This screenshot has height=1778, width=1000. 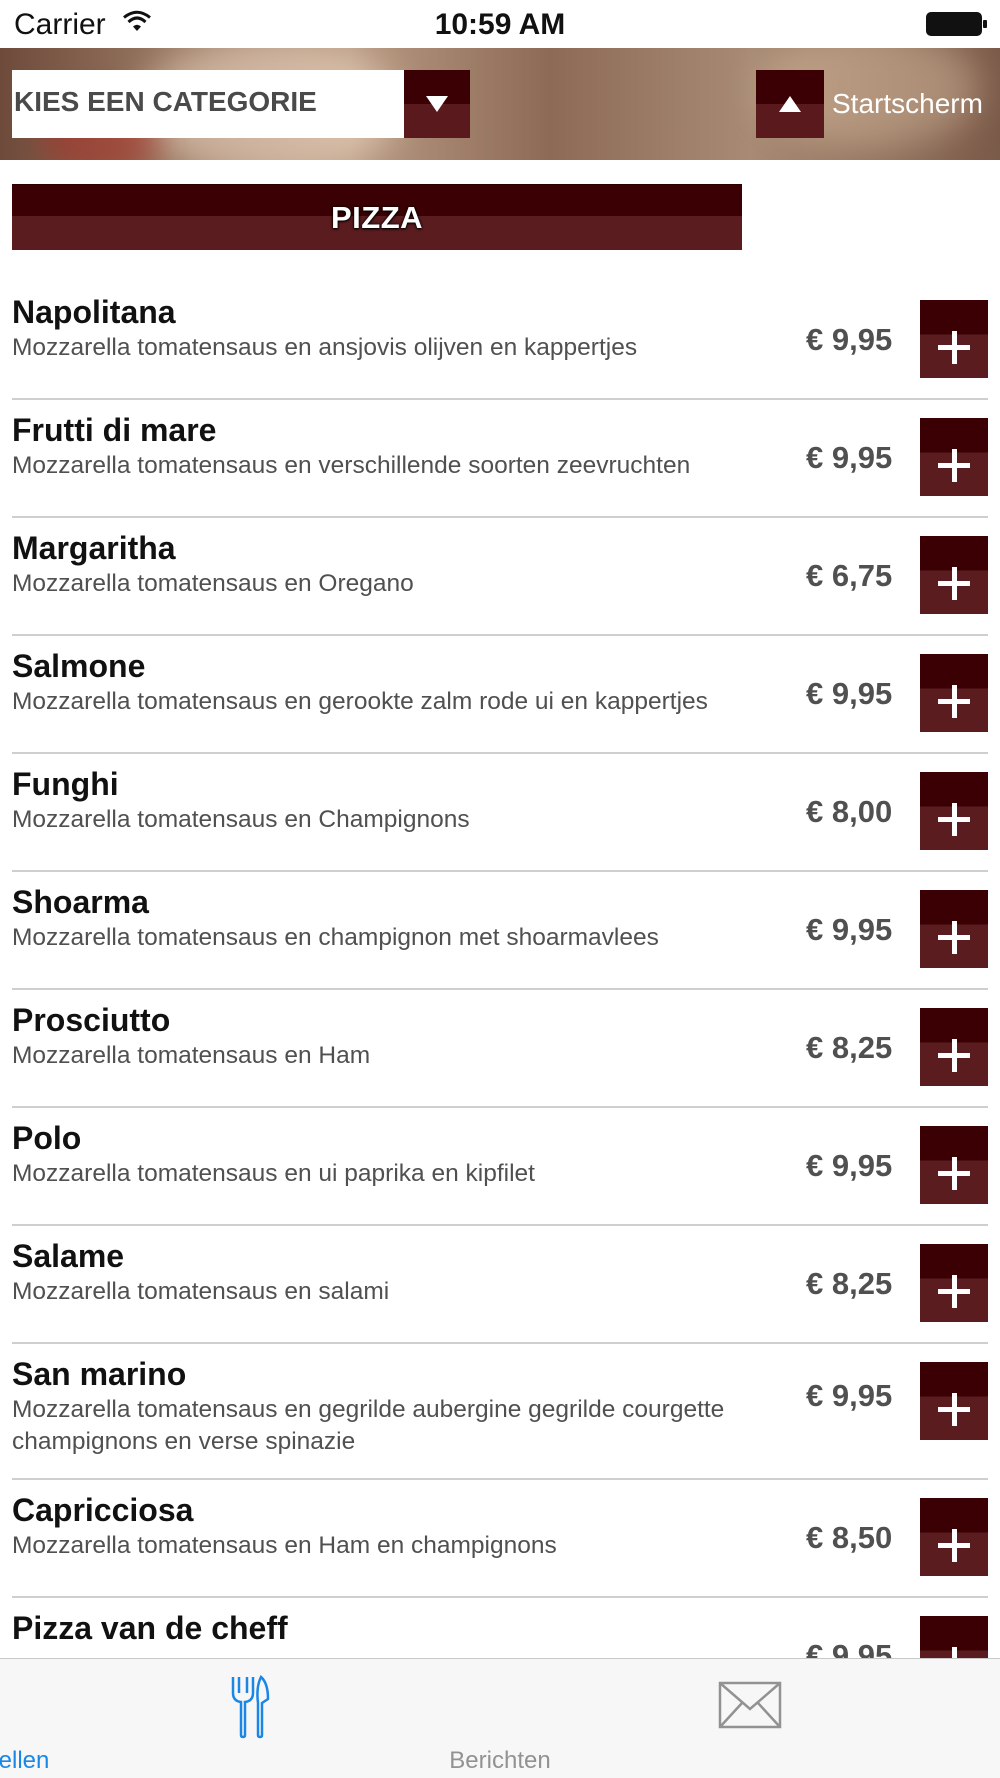 I want to click on menu-item-price: € 8,00, so click(x=849, y=811).